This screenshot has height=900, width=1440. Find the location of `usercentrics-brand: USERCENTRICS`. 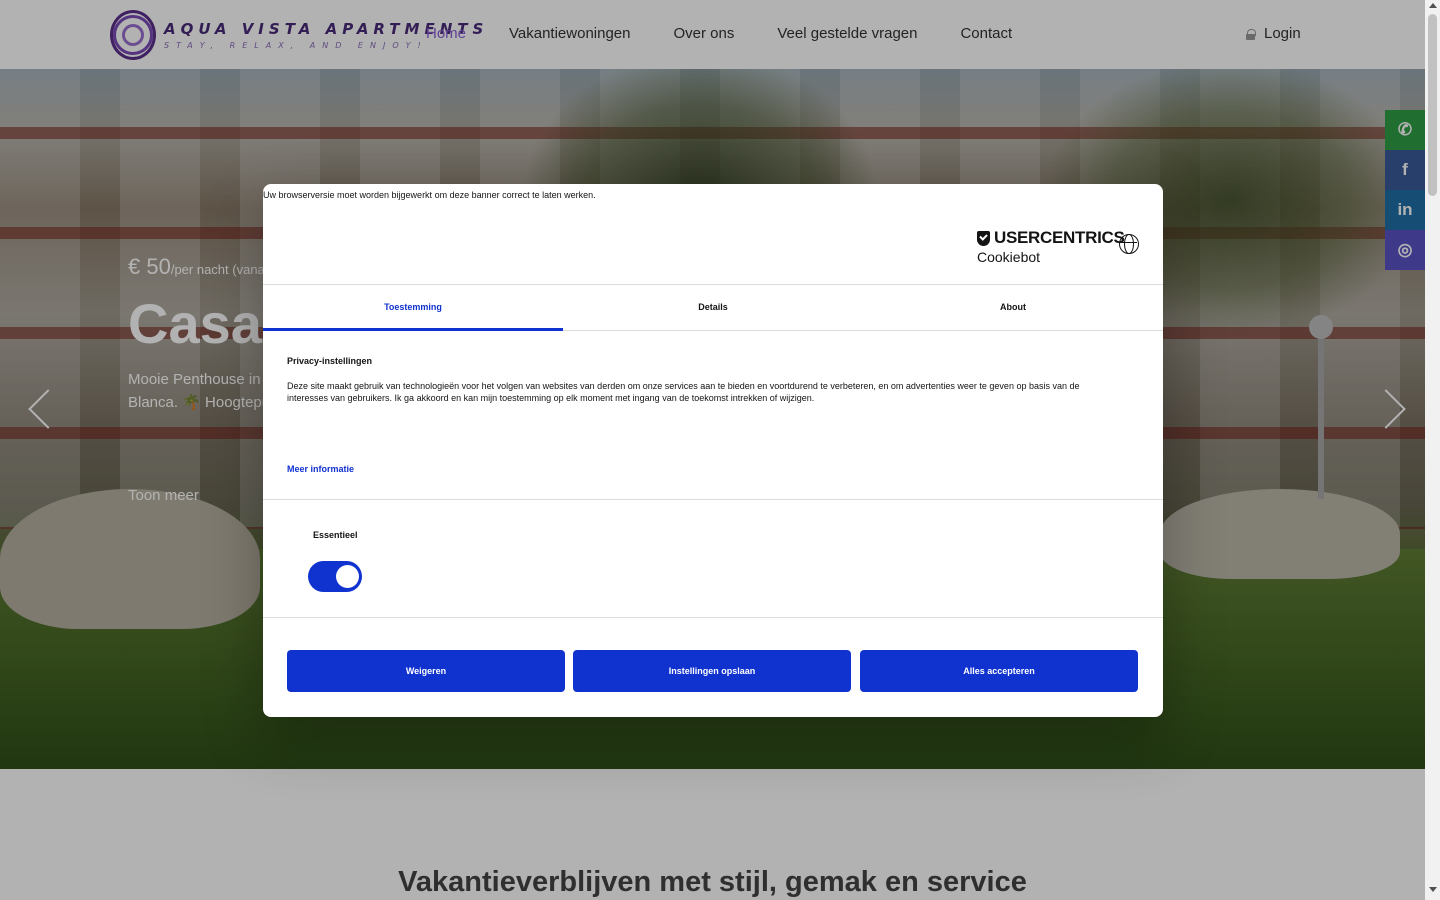

usercentrics-brand: USERCENTRICS is located at coordinates (1051, 238).